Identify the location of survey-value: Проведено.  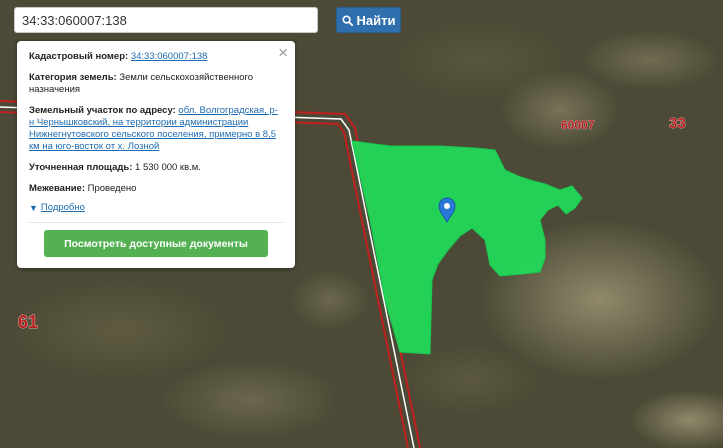
(112, 188).